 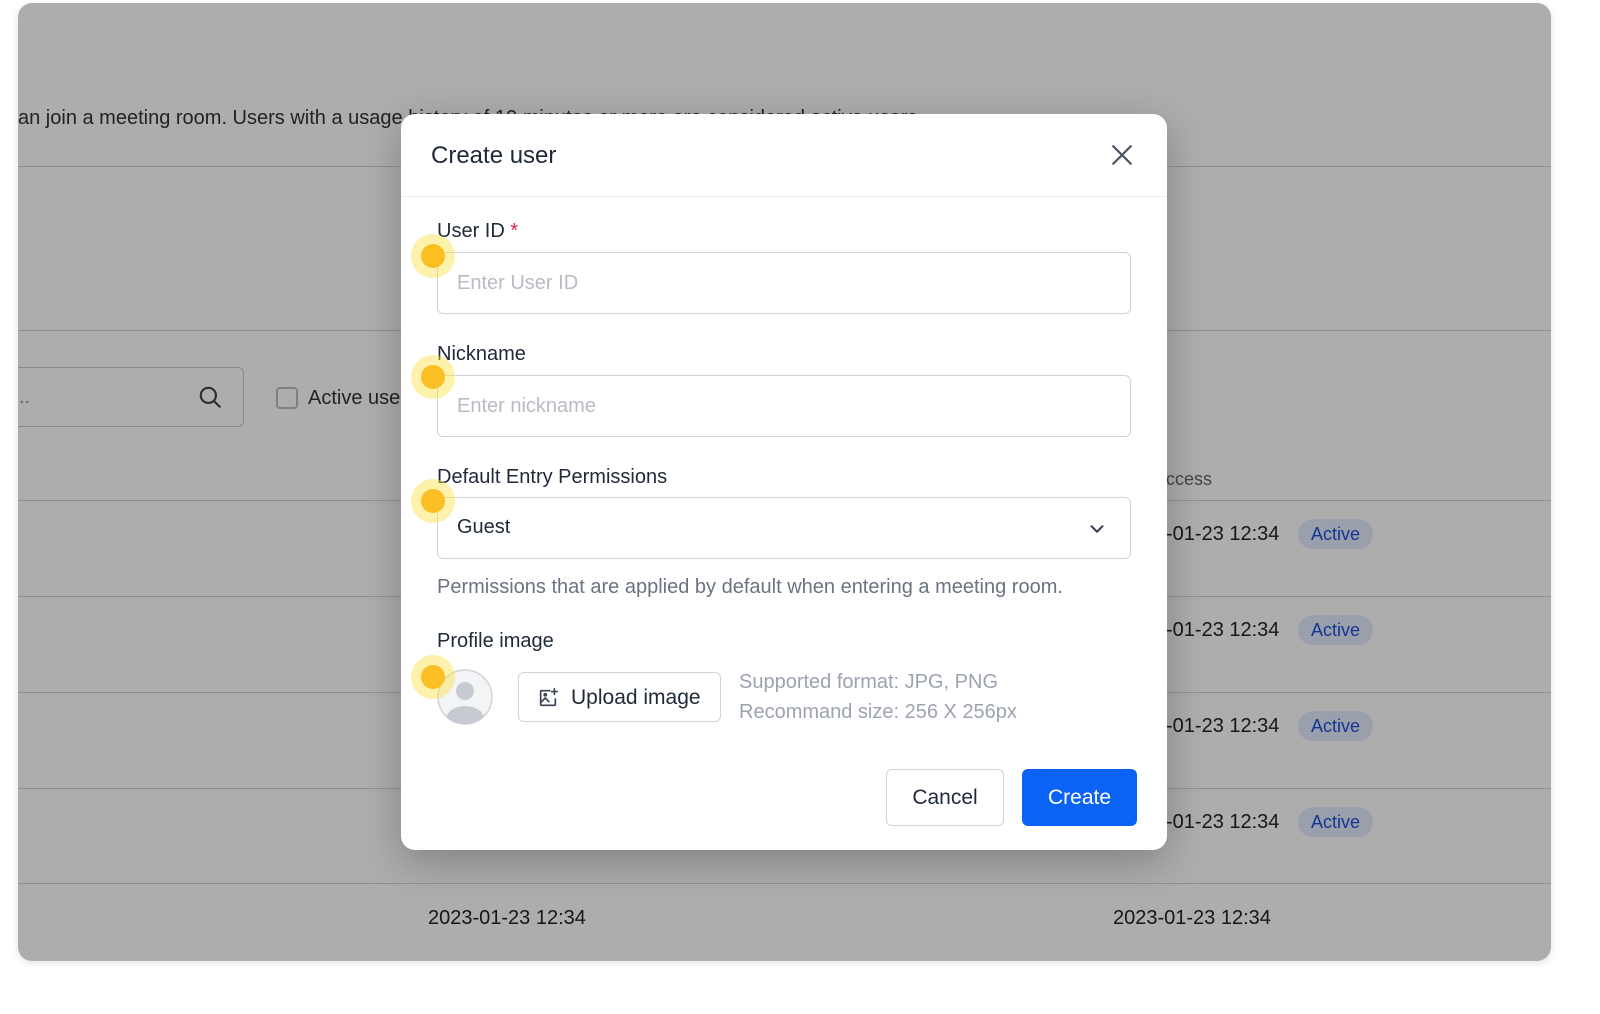 What do you see at coordinates (878, 712) in the screenshot?
I see `size-hint: Recommand size: 256 X 256px` at bounding box center [878, 712].